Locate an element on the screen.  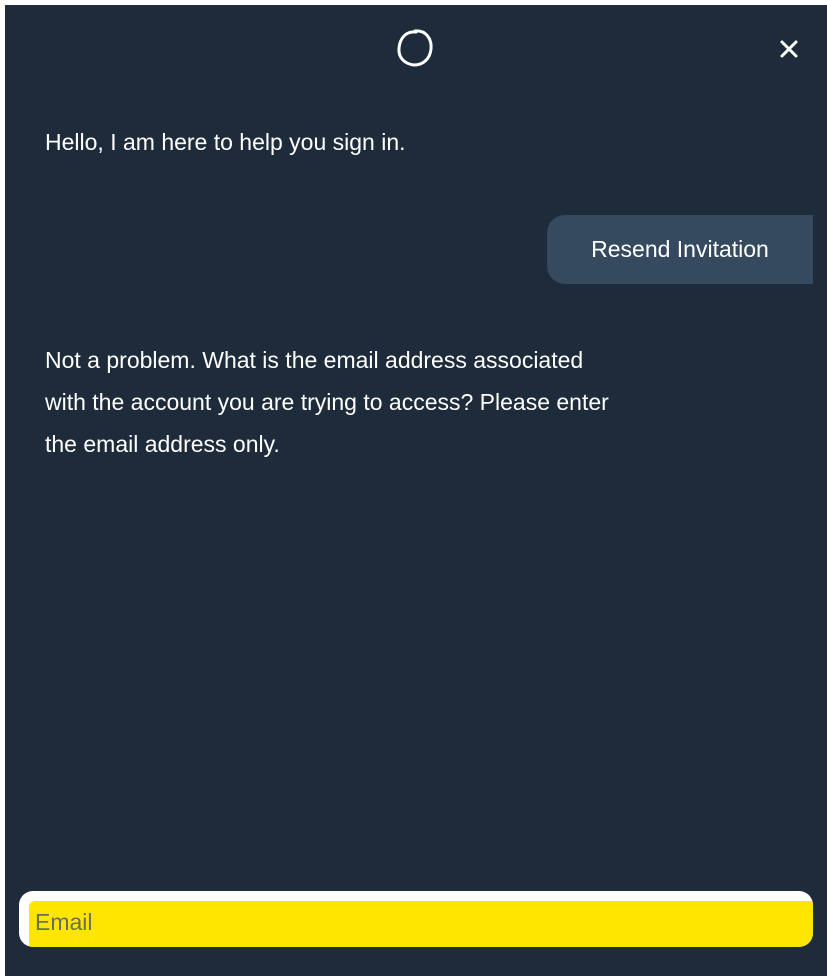
close-icon is located at coordinates (789, 49).